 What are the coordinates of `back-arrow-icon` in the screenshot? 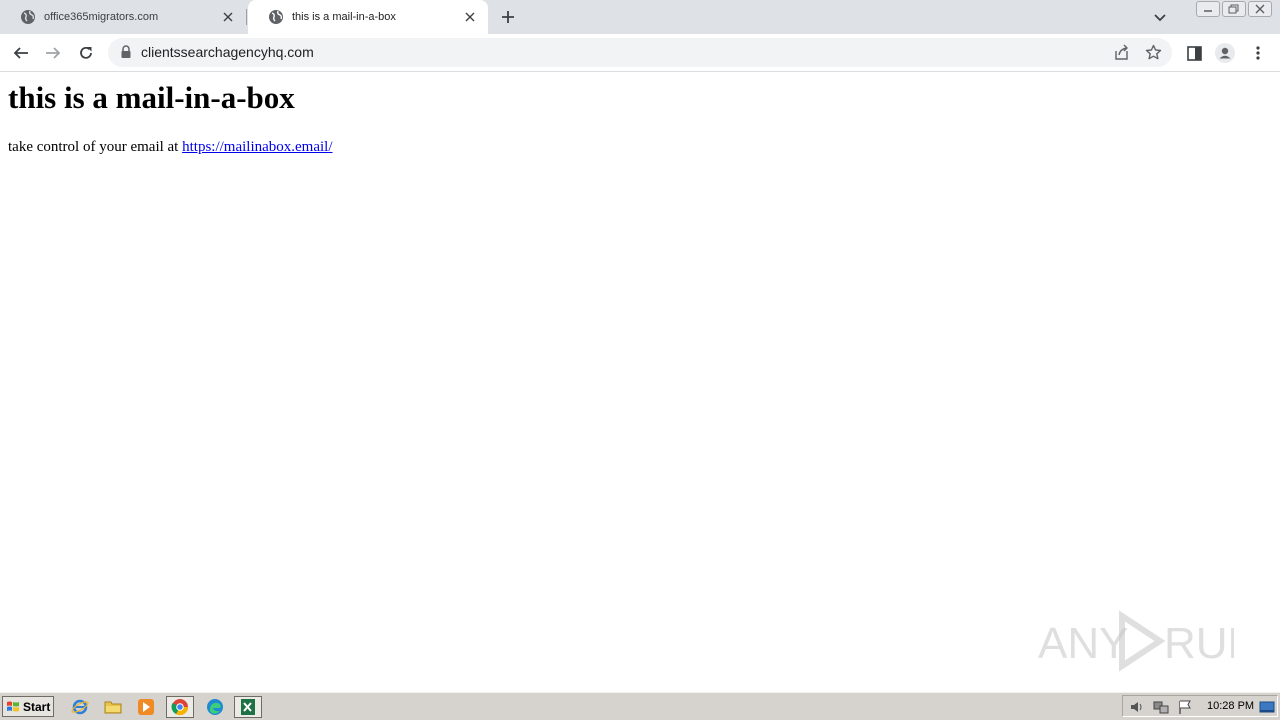 It's located at (21, 53).